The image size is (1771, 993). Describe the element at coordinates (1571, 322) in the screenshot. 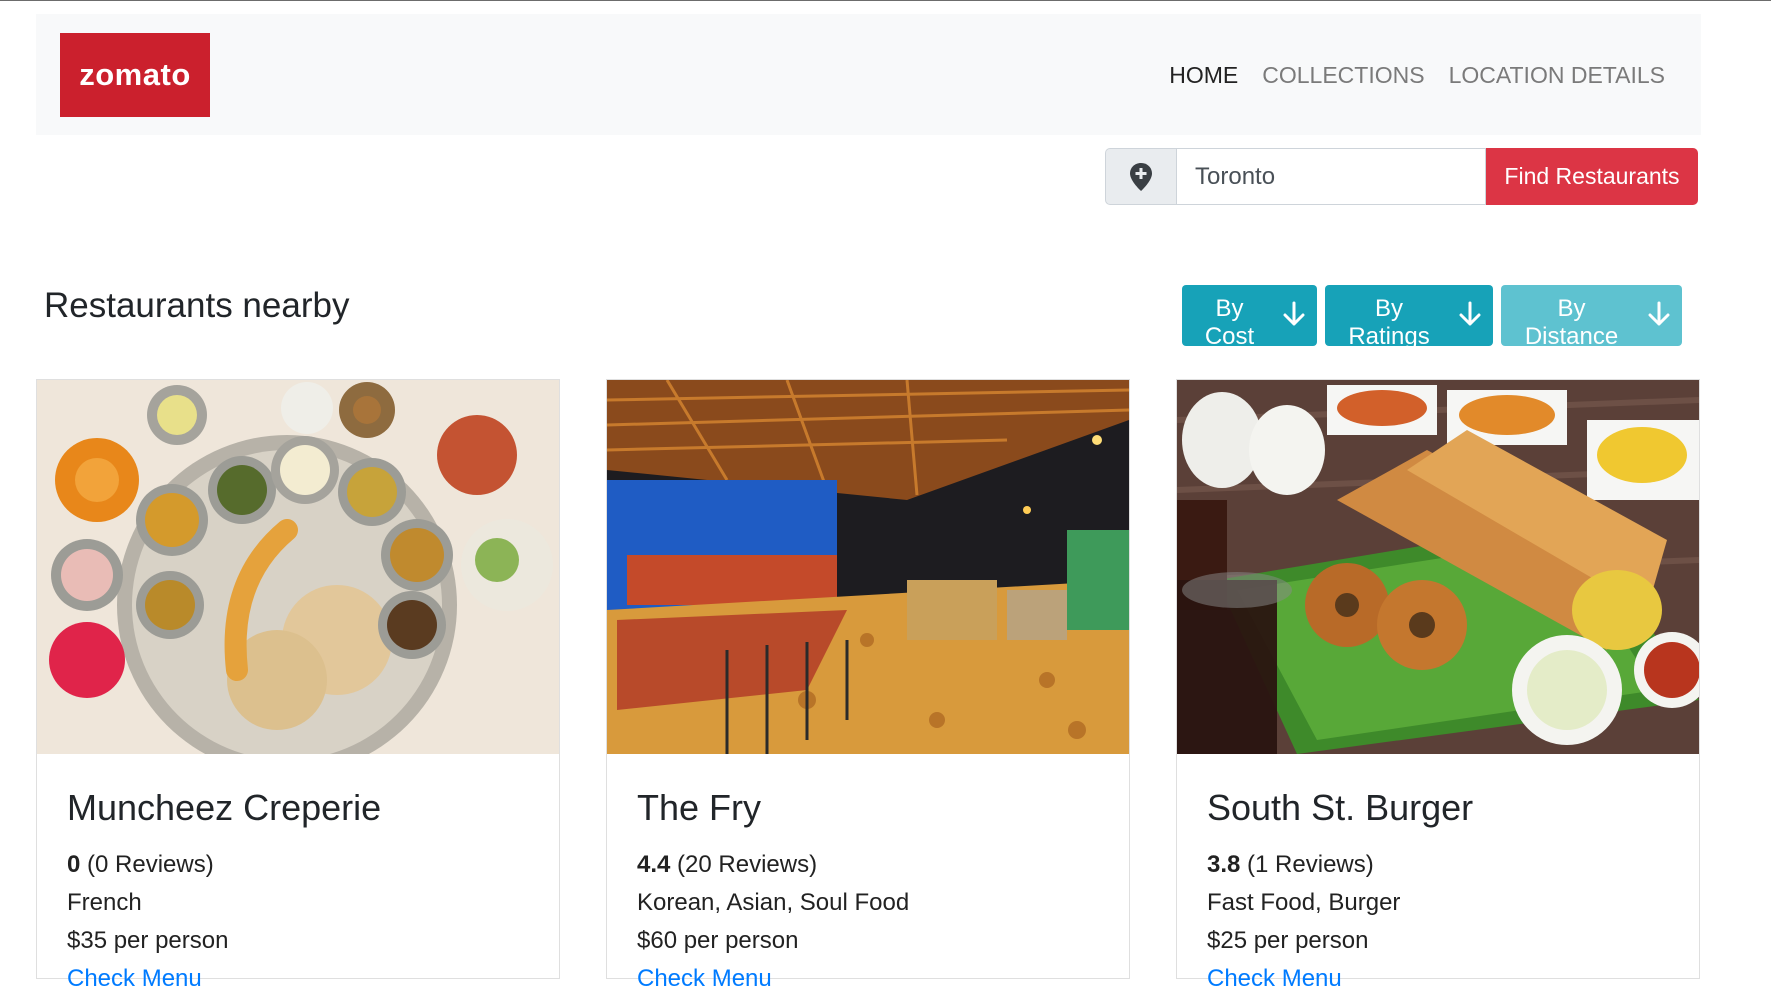

I see `sort-by-distance-label: By Distance` at that location.